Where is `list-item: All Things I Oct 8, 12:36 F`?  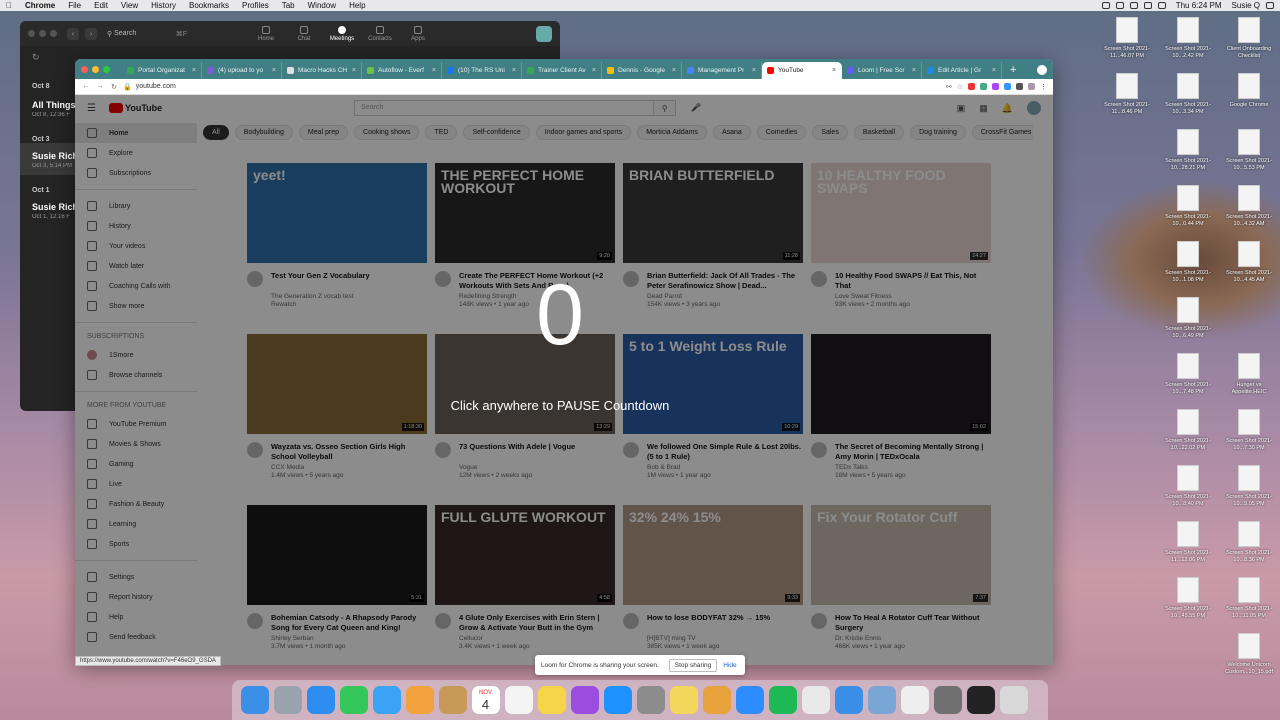
list-item: All Things I Oct 8, 12:36 F is located at coordinates (53, 107).